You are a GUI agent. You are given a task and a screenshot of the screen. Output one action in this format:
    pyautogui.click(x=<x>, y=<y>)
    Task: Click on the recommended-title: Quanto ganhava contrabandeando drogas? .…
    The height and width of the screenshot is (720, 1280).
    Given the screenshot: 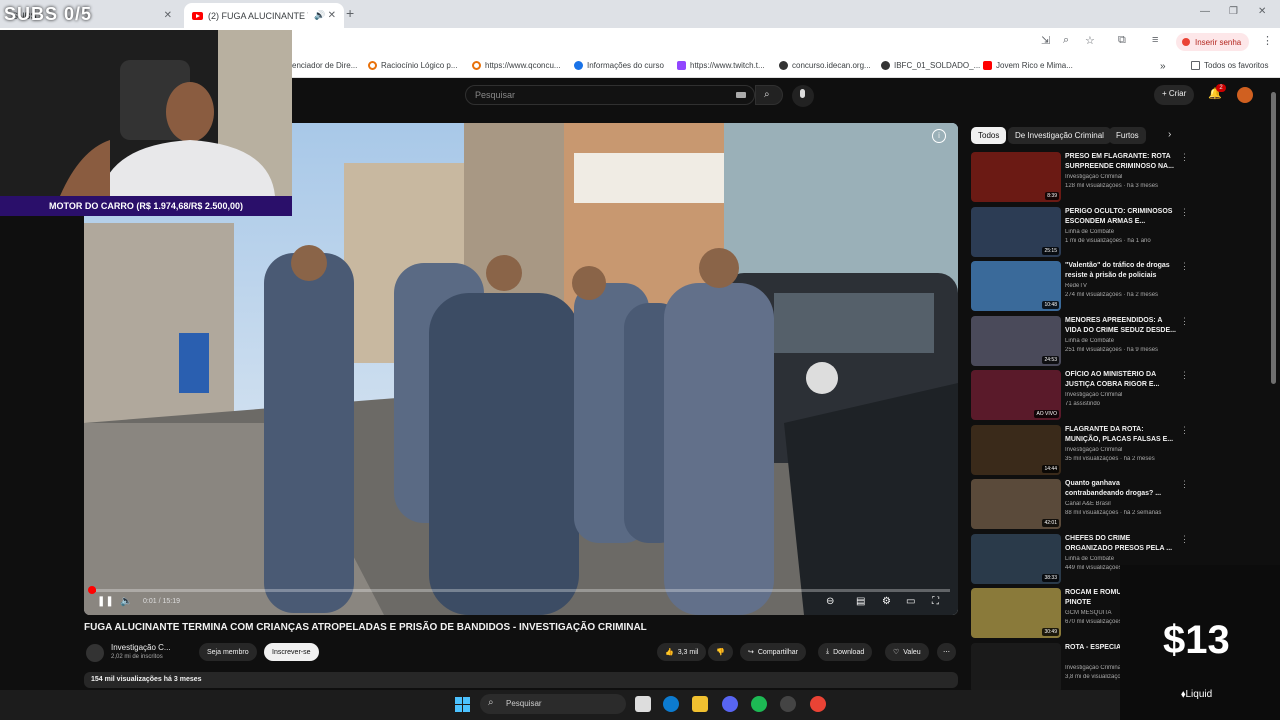 What is the action you would take?
    pyautogui.click(x=1121, y=489)
    